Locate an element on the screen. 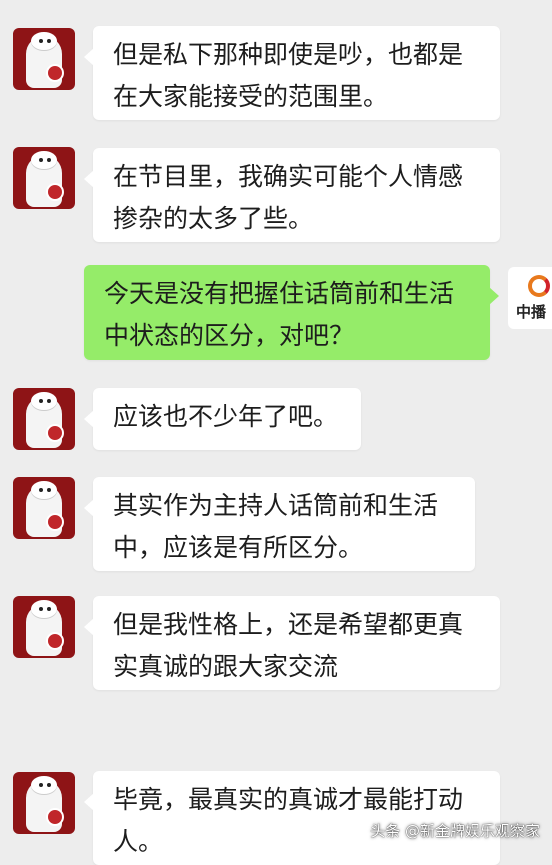 The width and height of the screenshot is (552, 865). source-watermark: 头条 @新金牌娱乐观察家 is located at coordinates (455, 831).